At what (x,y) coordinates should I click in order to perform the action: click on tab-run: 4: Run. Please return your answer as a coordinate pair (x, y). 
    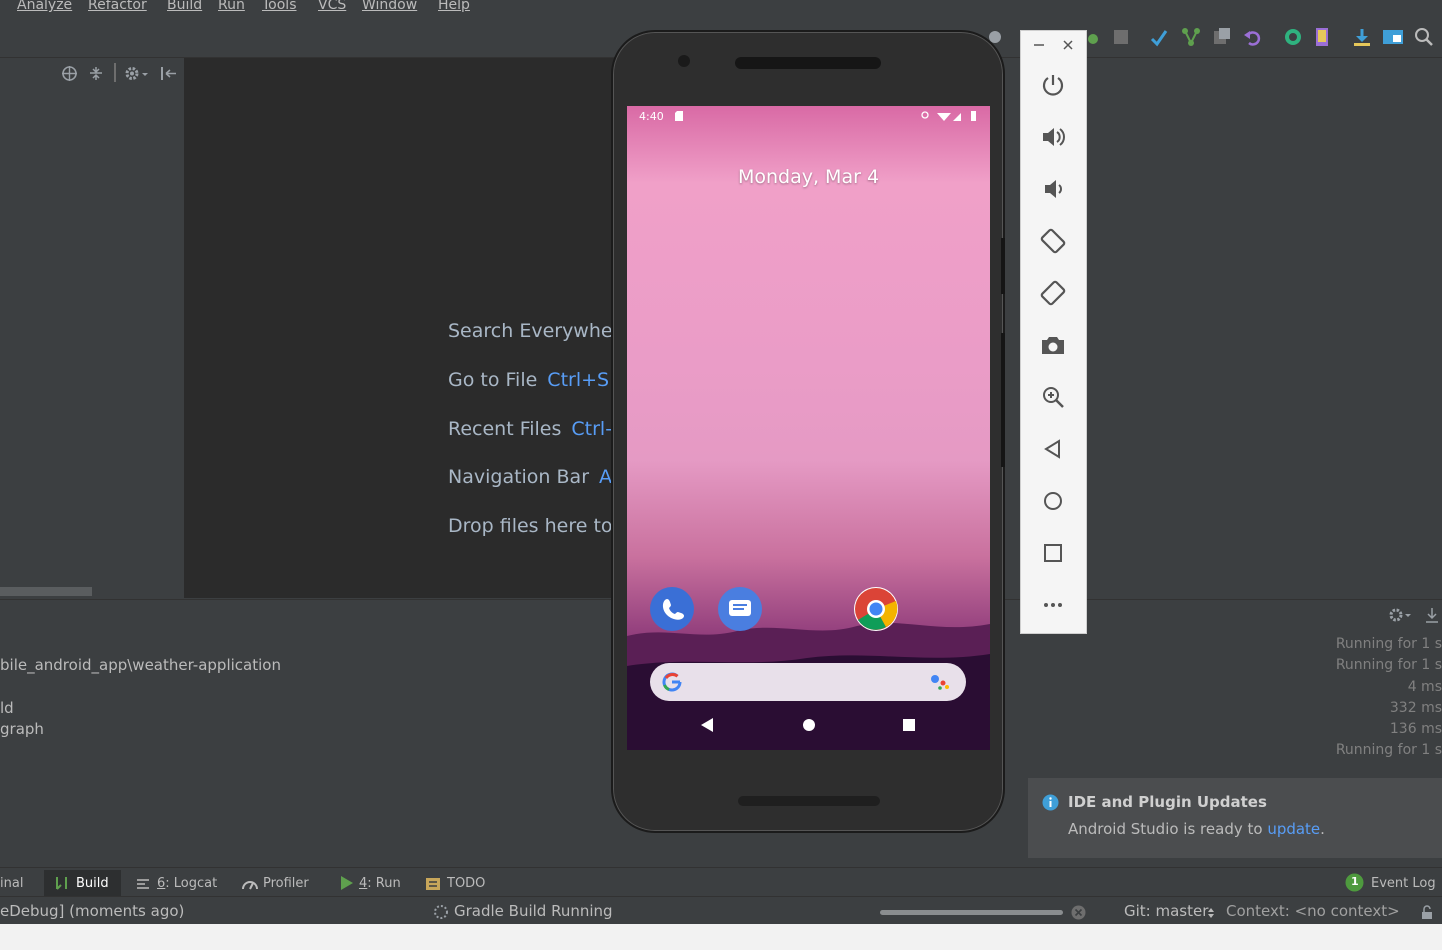
    Looking at the image, I should click on (380, 883).